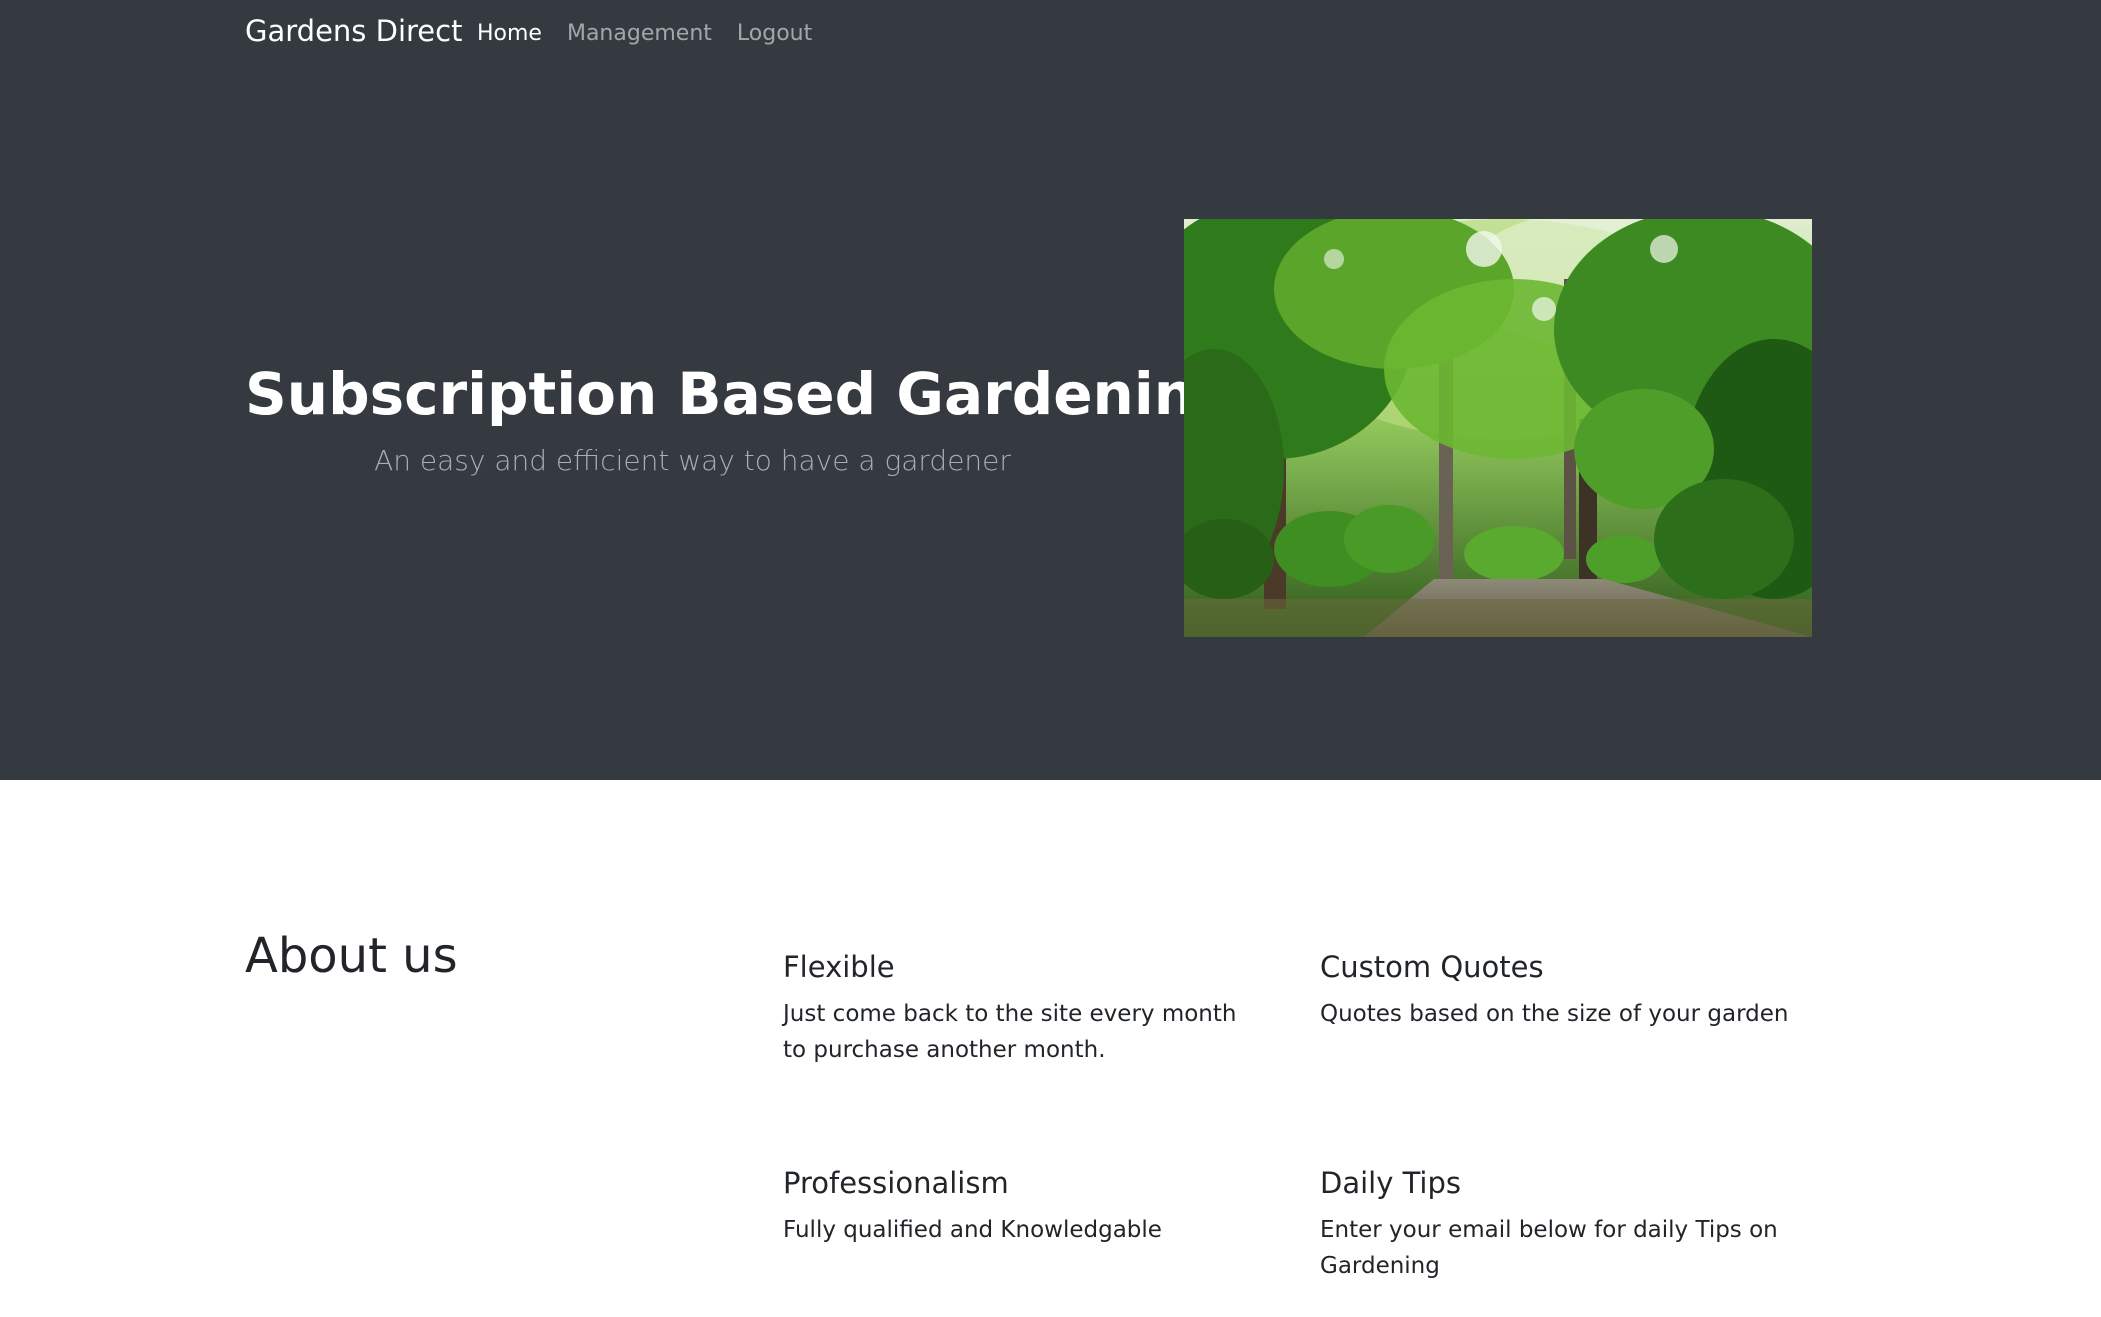  Describe the element at coordinates (351, 956) in the screenshot. I see `about-title: About us` at that location.